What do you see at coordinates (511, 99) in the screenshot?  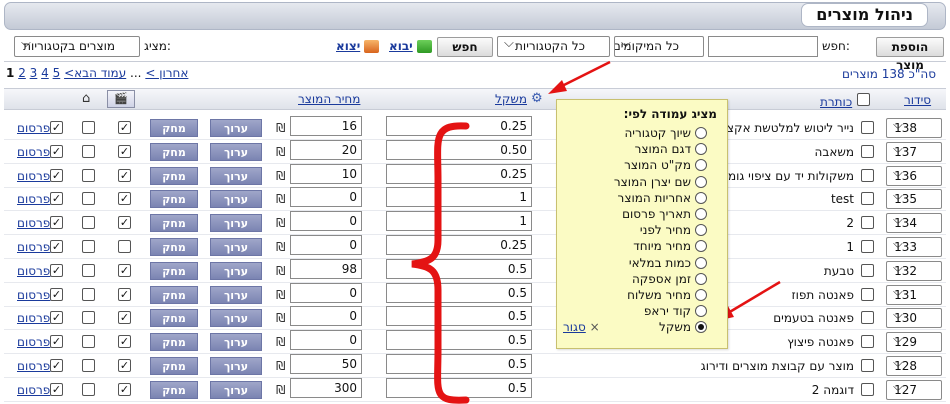 I see `column-weight: משקל` at bounding box center [511, 99].